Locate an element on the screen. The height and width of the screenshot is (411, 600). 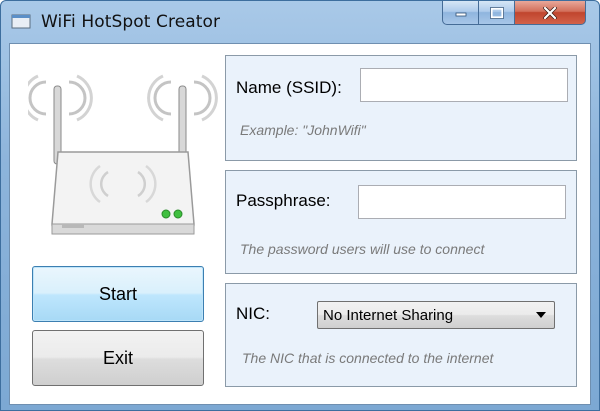
passphrase-input is located at coordinates (462, 202).